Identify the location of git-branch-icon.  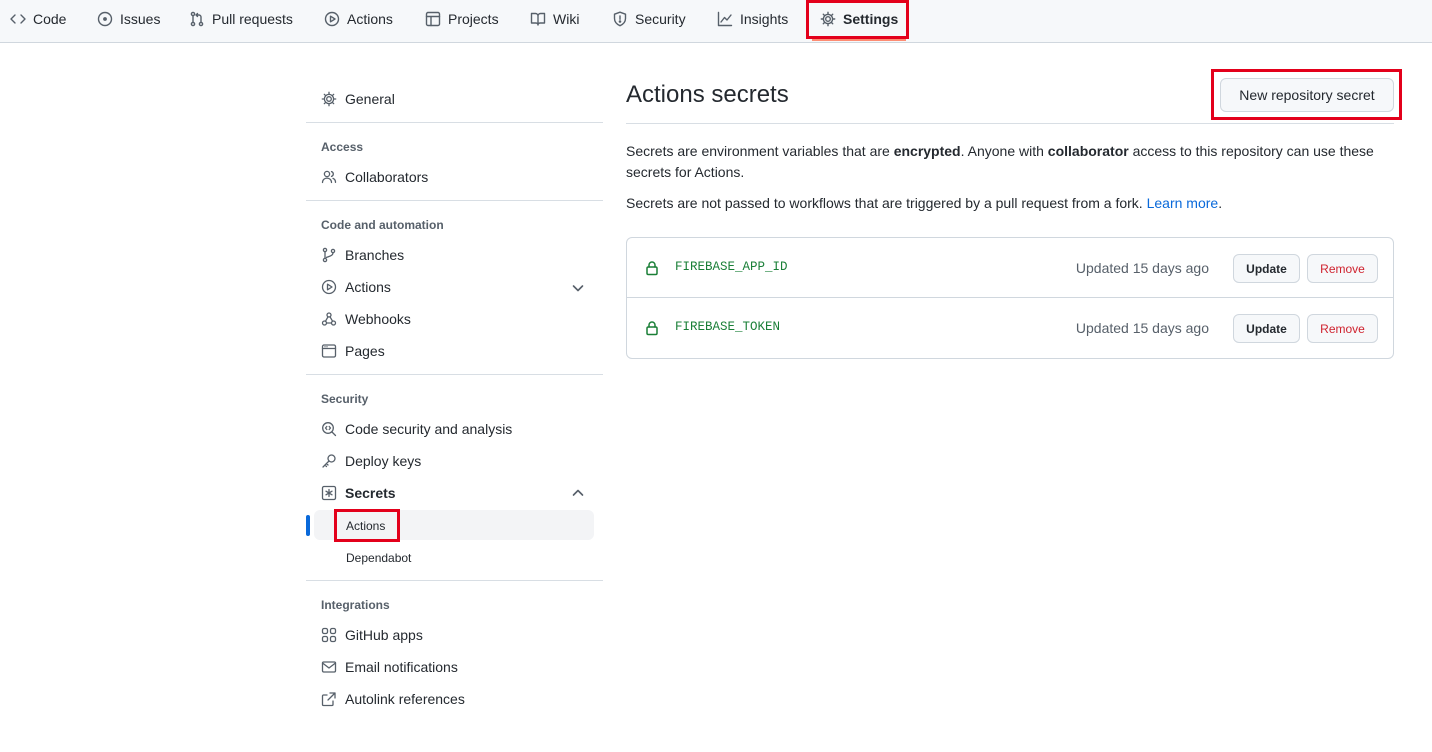
(329, 255).